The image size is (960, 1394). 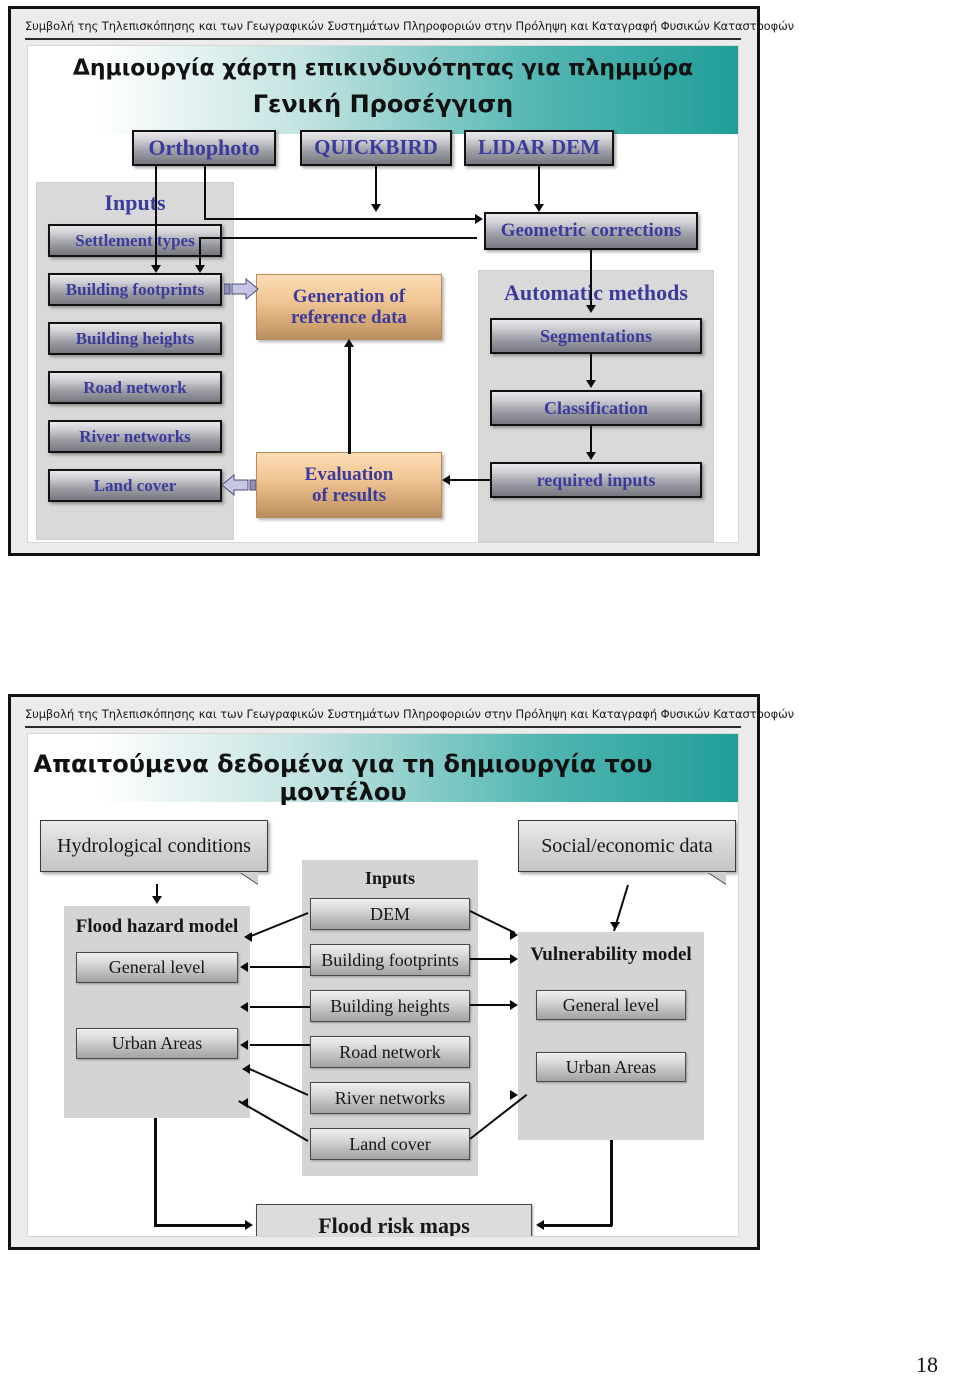 I want to click on arrowhead-orthophoto-to-geometric, so click(x=479, y=219).